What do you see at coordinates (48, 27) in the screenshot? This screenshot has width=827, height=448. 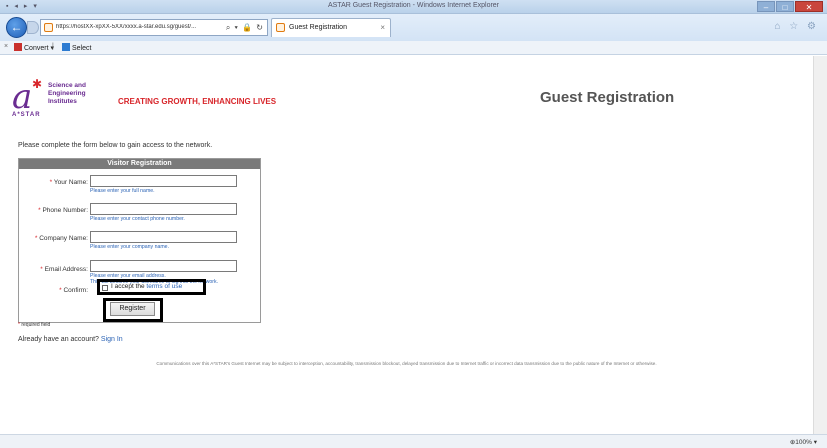 I see `site-favicon-icon` at bounding box center [48, 27].